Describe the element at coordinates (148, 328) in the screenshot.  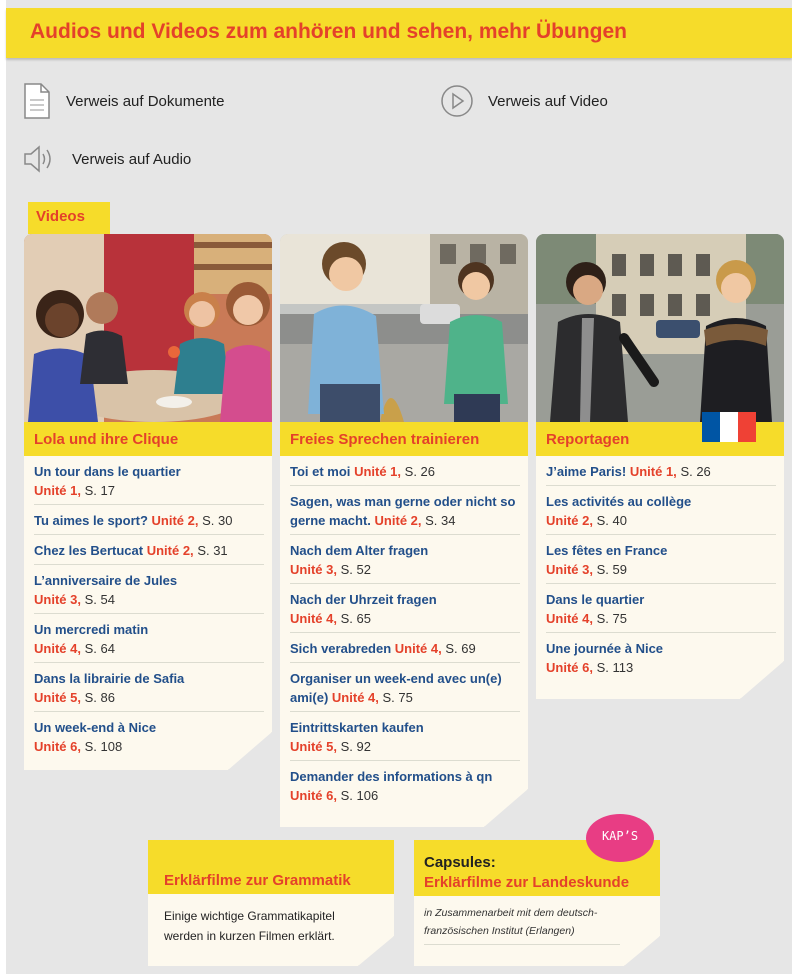
I see `photo-lola-clique` at that location.